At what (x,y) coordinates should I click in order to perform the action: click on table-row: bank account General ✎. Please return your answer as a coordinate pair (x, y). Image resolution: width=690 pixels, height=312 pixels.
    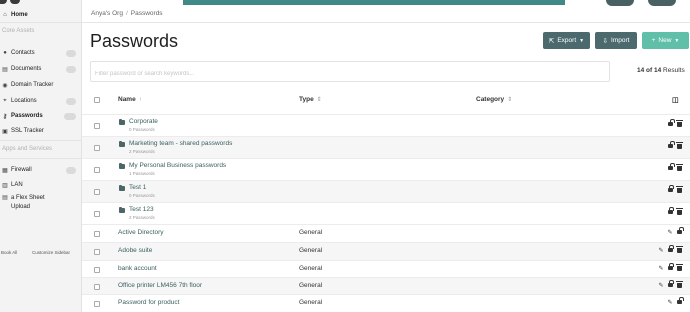
    Looking at the image, I should click on (386, 268).